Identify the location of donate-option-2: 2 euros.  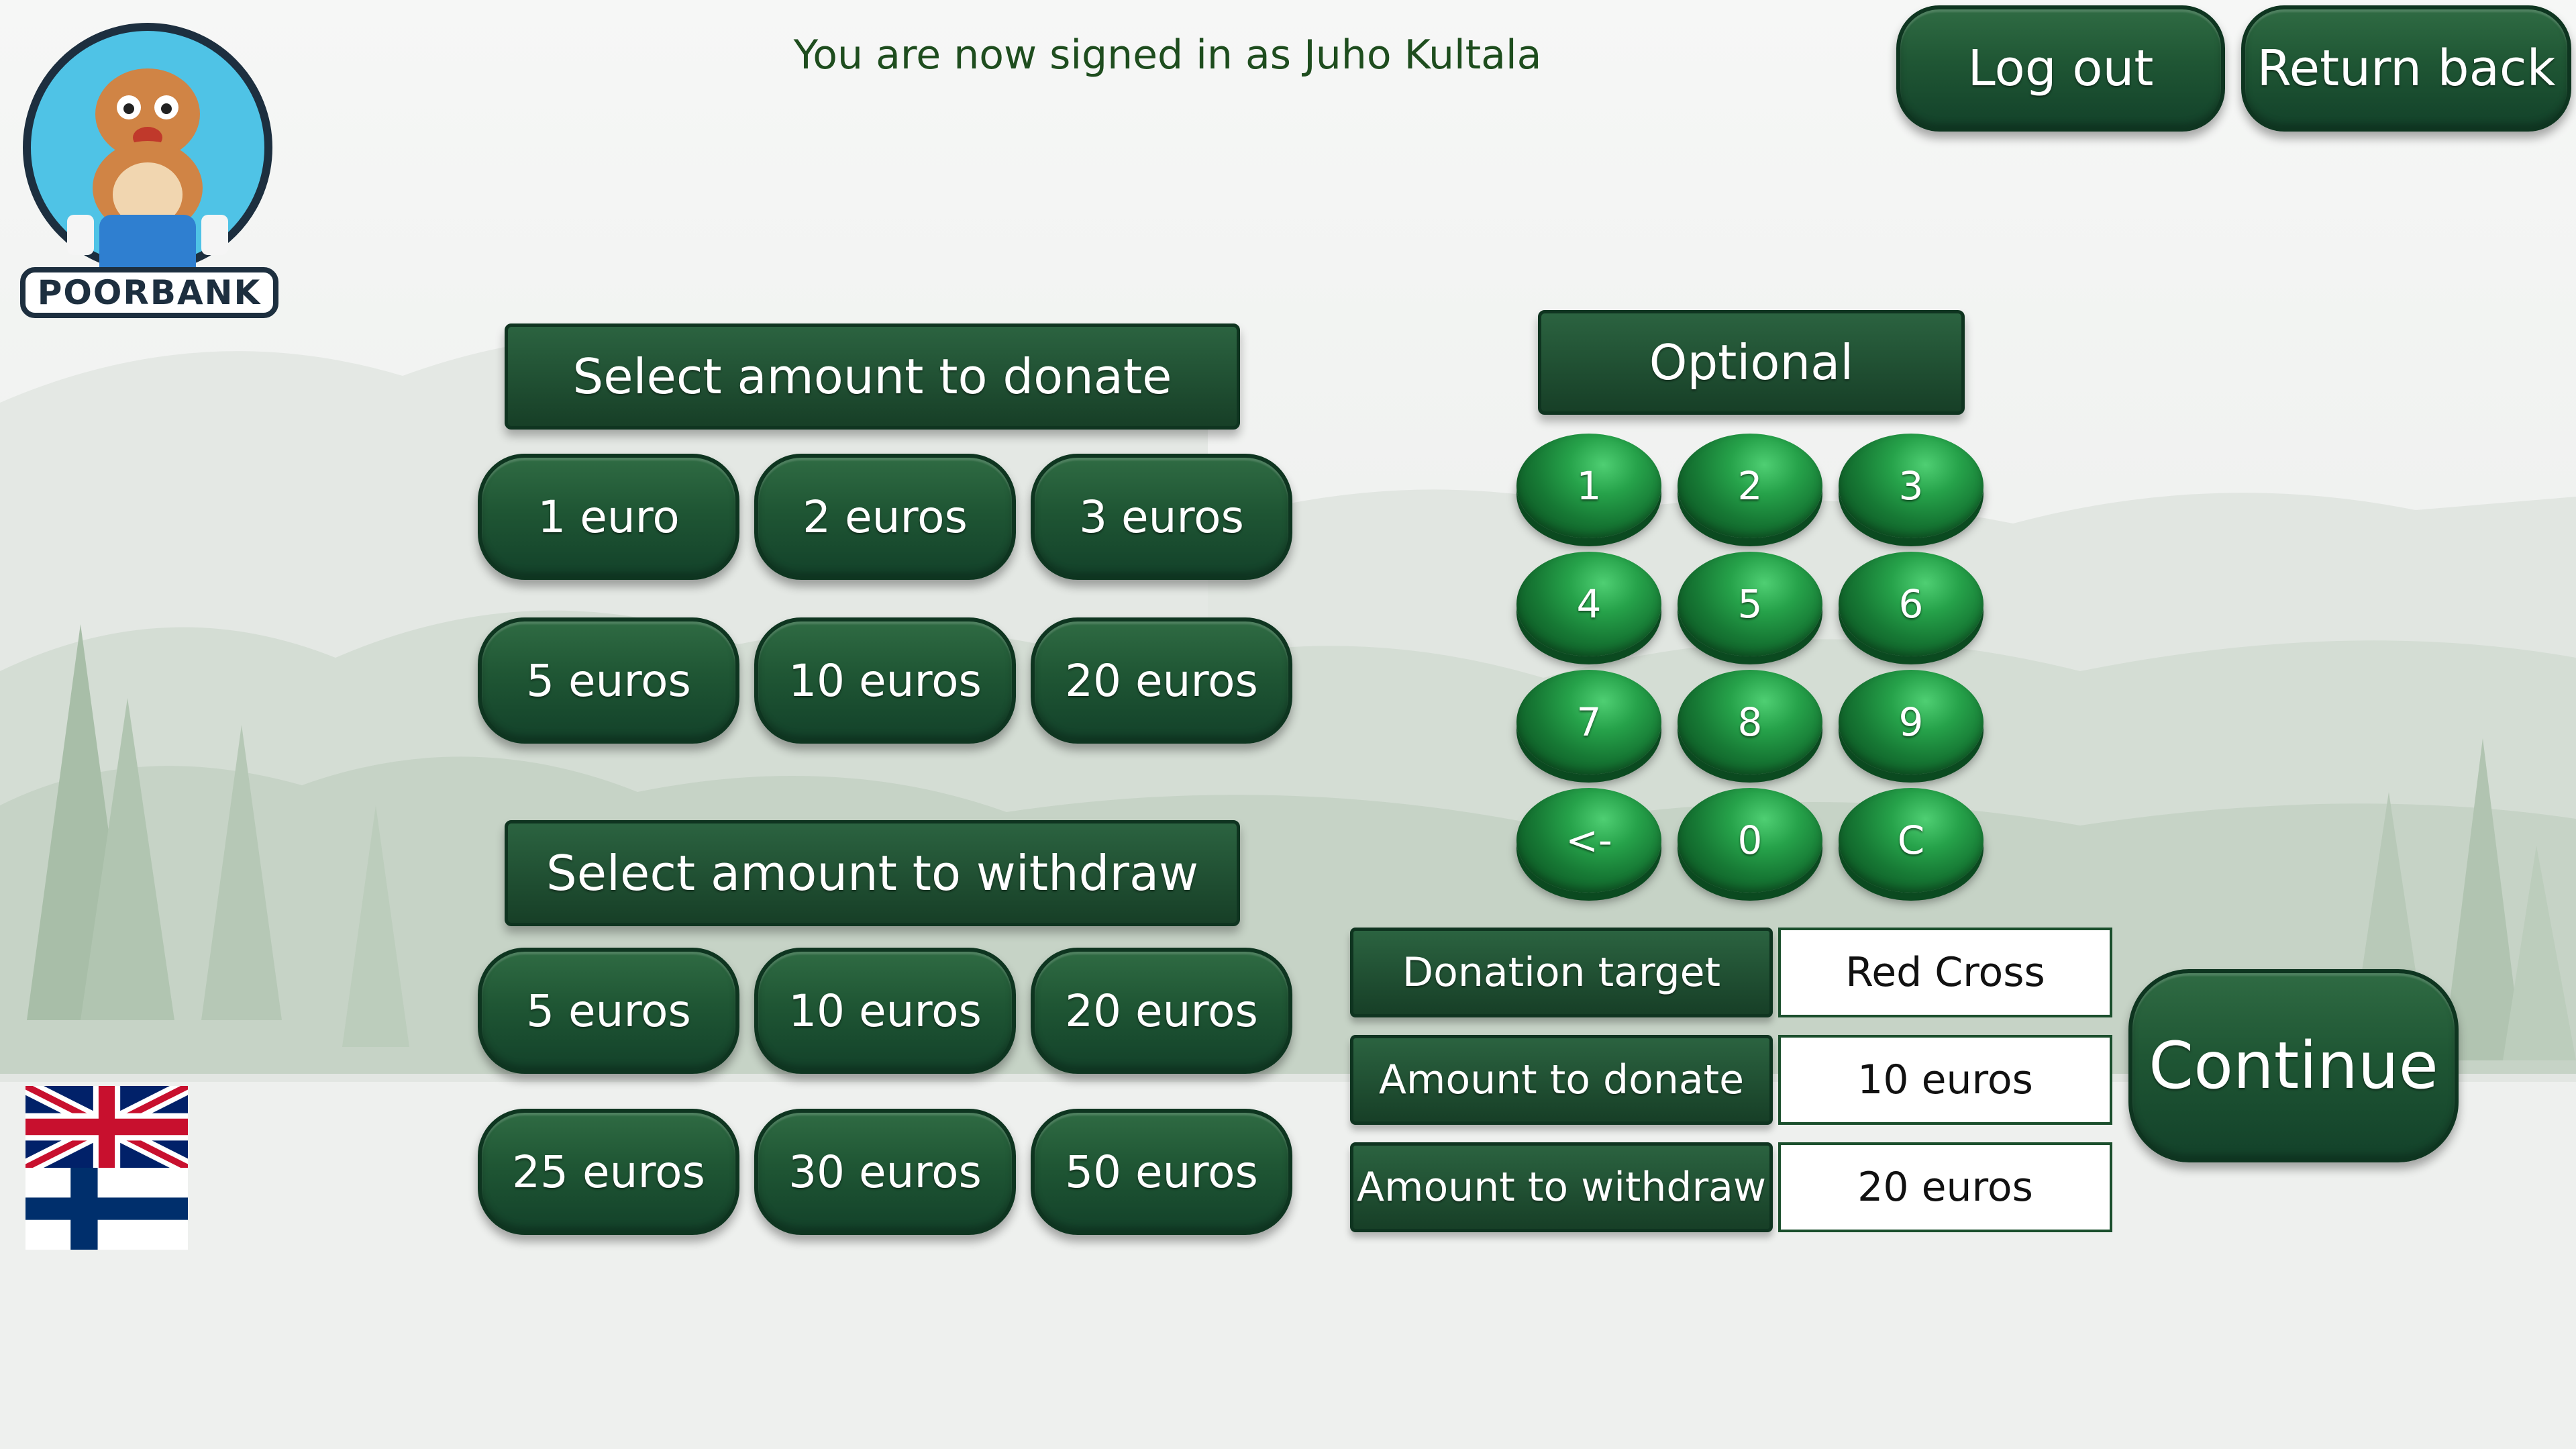
(885, 517).